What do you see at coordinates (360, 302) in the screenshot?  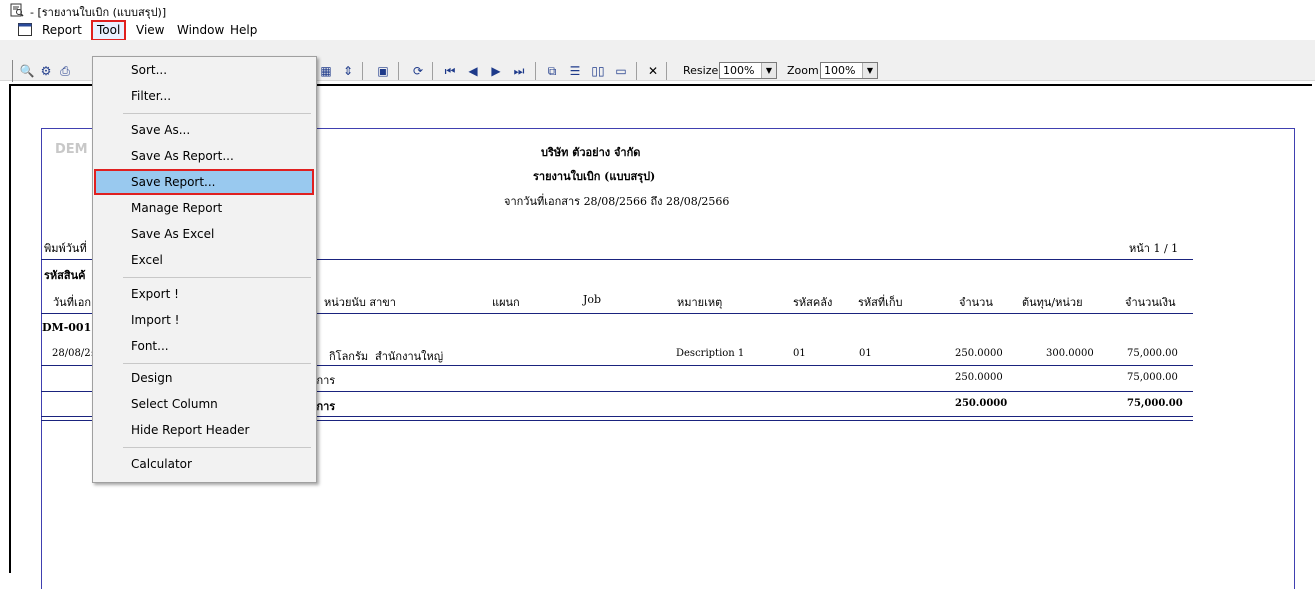 I see `col-unit-branch: หน่วยนับ สาขา` at bounding box center [360, 302].